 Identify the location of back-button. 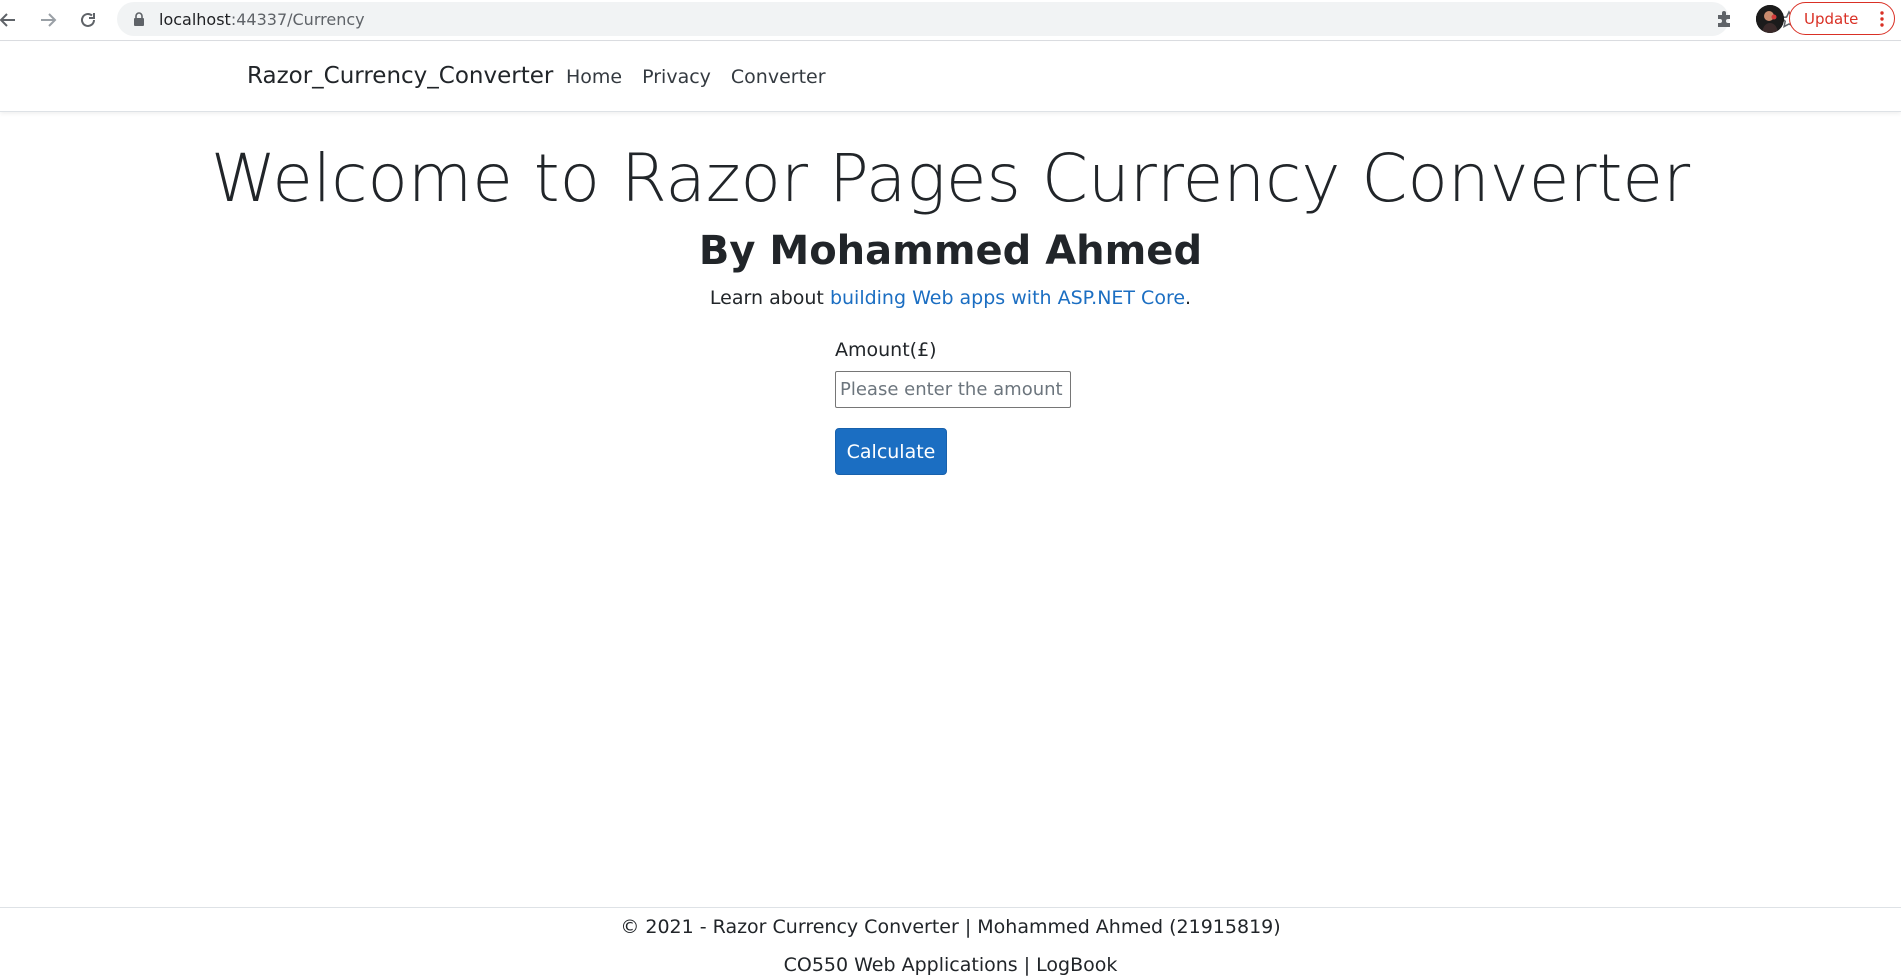
(11, 20).